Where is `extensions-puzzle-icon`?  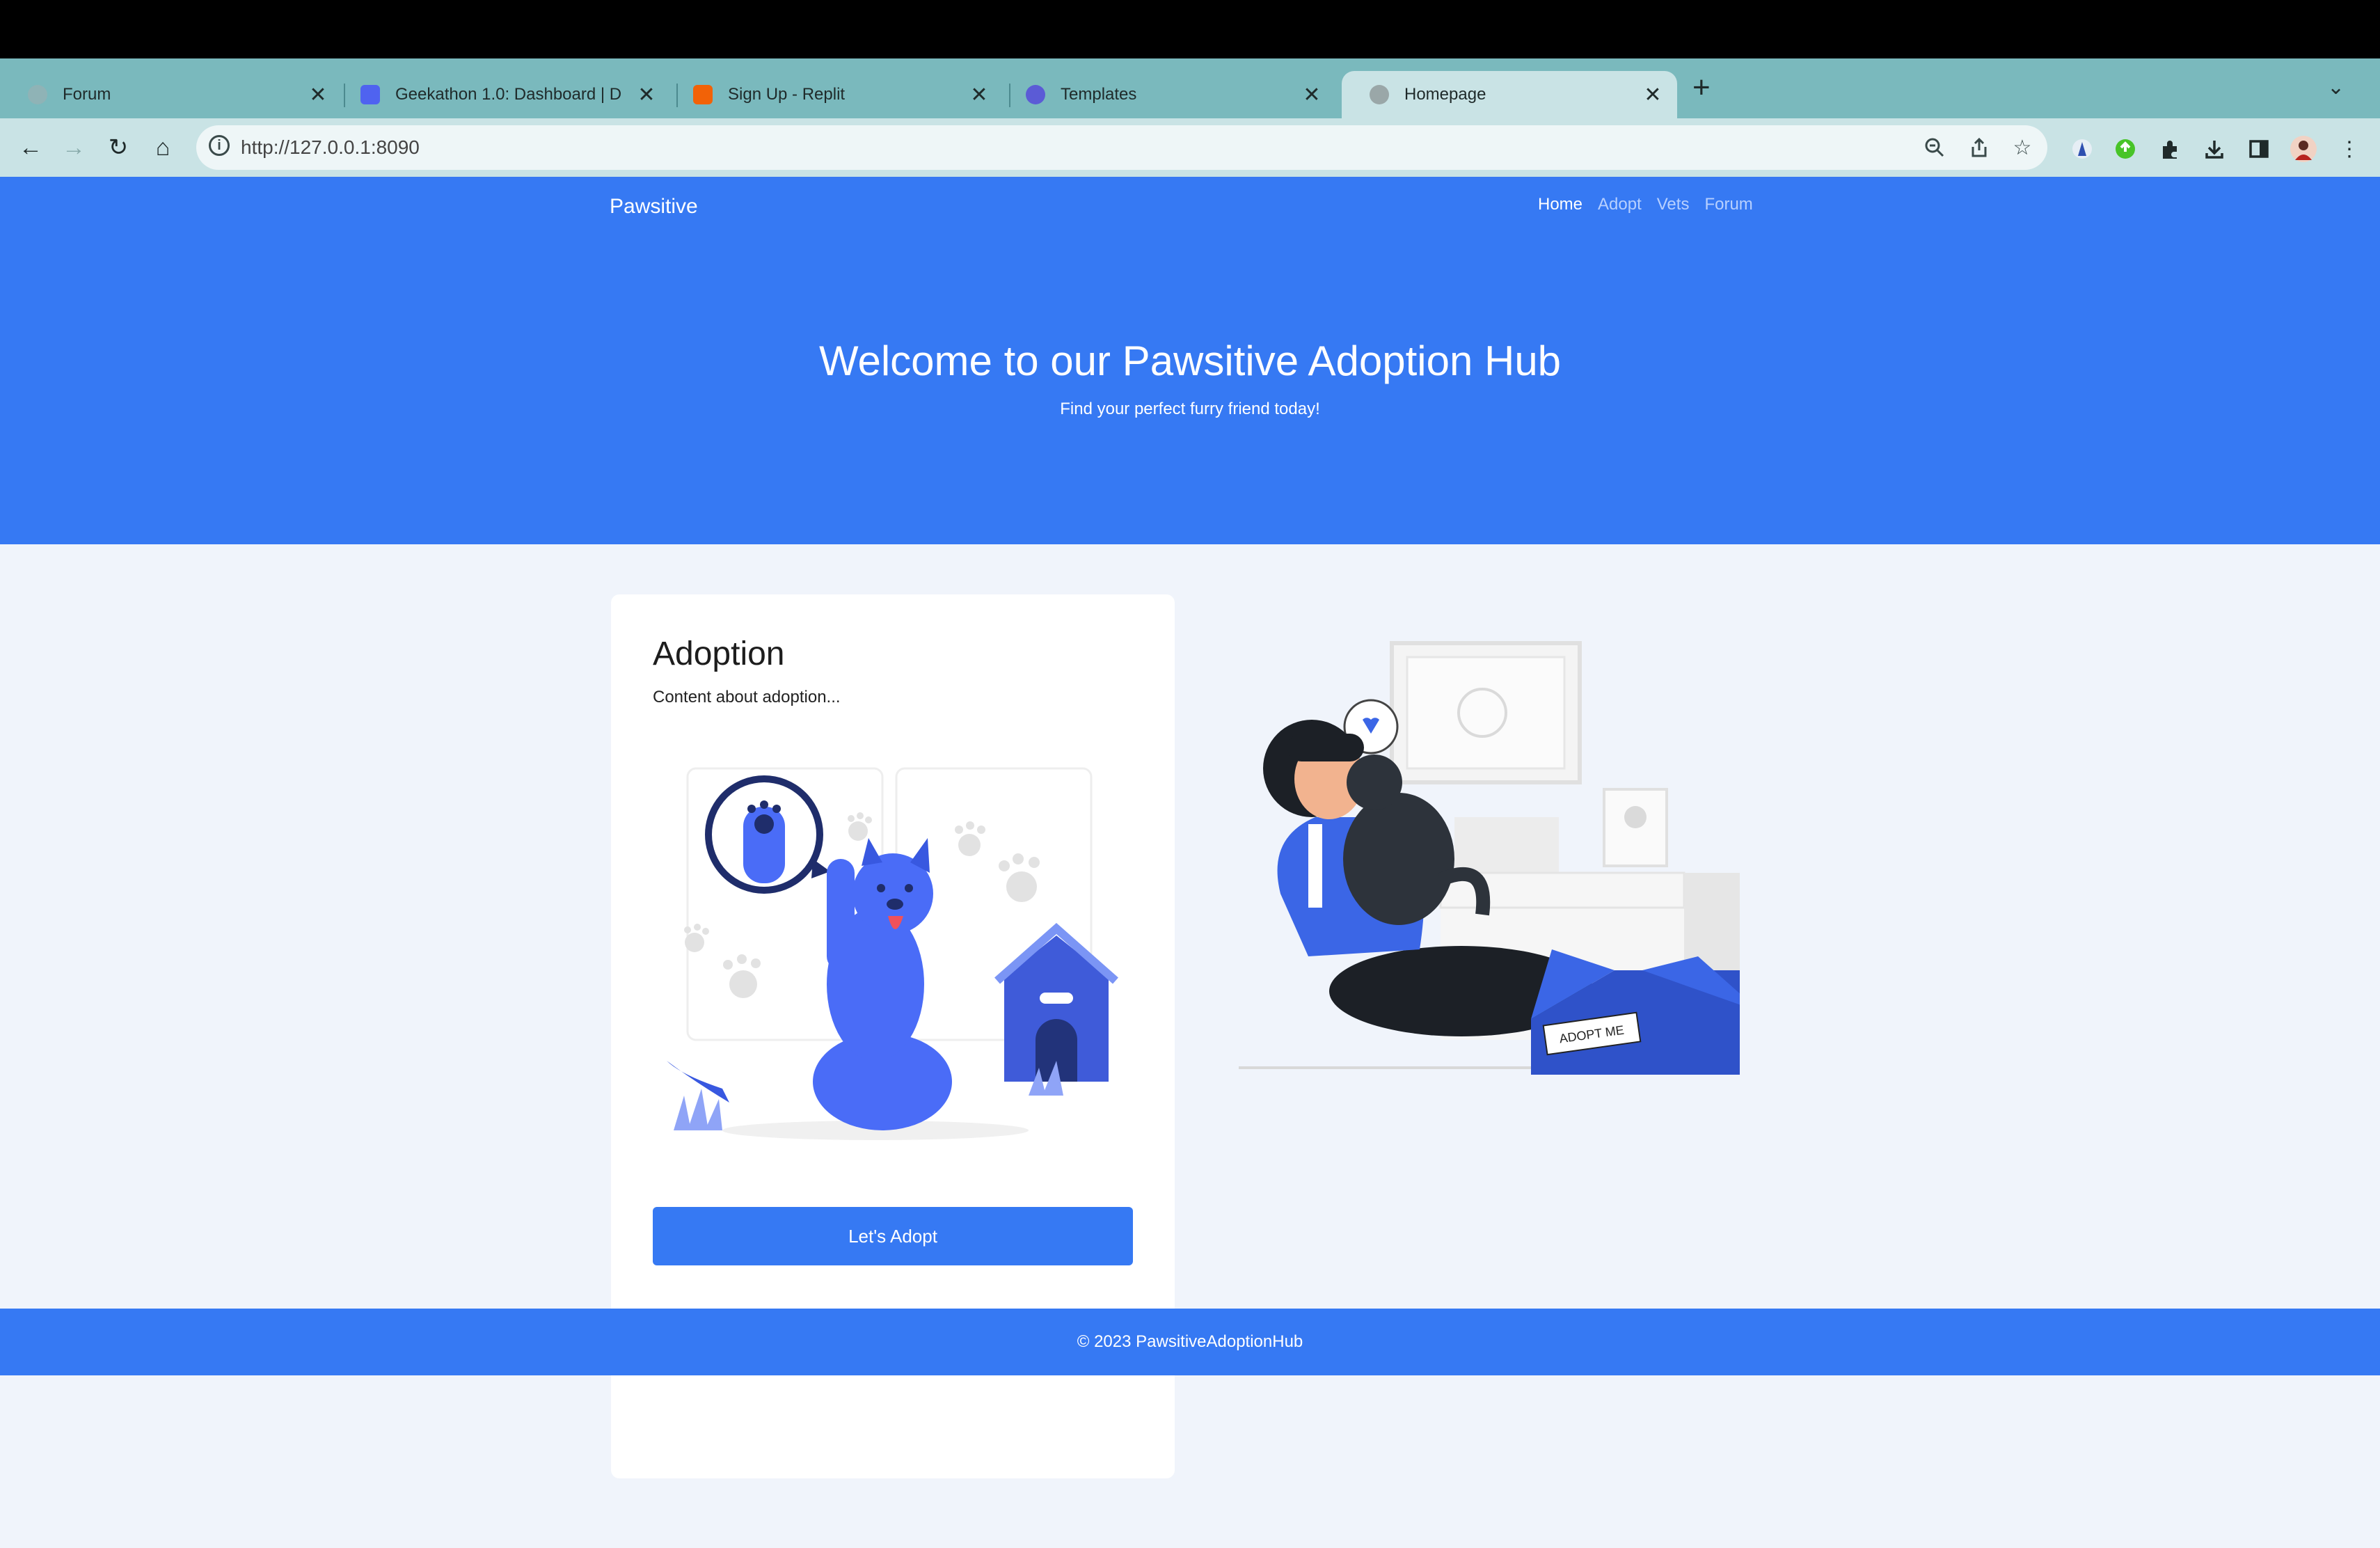
extensions-puzzle-icon is located at coordinates (2170, 149).